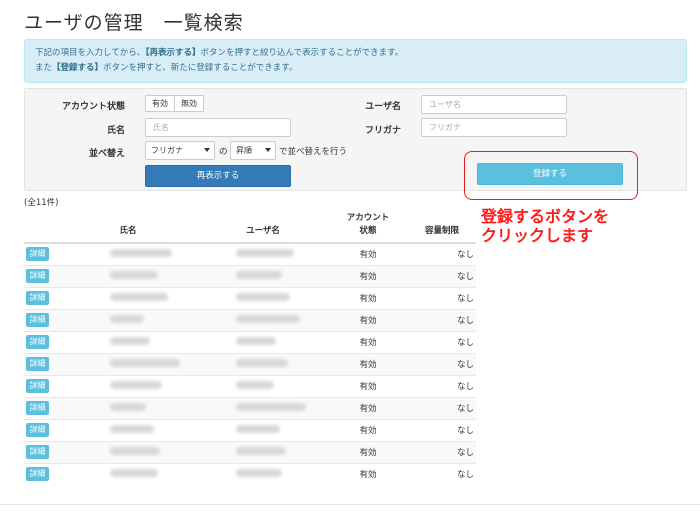 This screenshot has width=700, height=522. Describe the element at coordinates (218, 176) in the screenshot. I see `refresh-button: 再表示する` at that location.